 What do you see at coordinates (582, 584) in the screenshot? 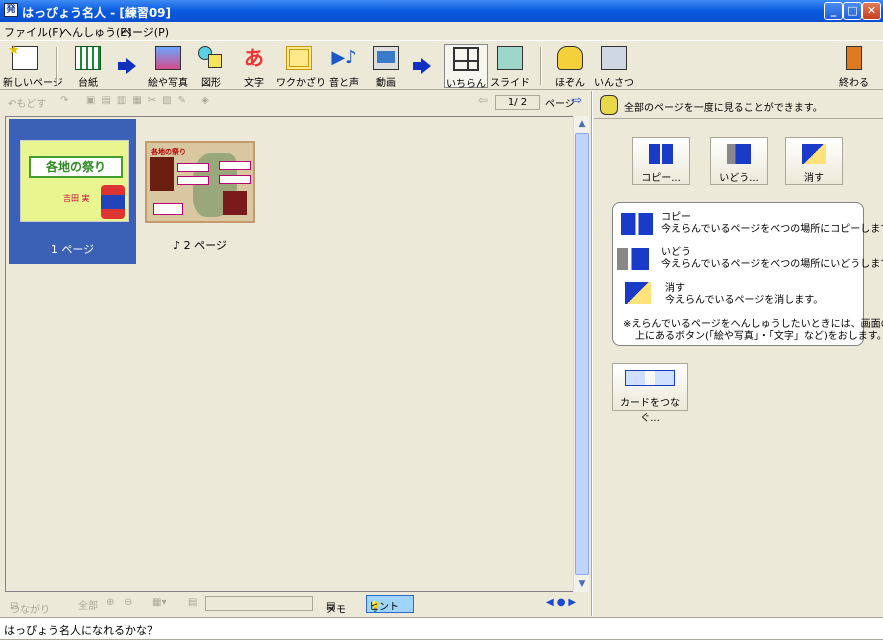
I see `scroll-down-icon: ▼` at bounding box center [582, 584].